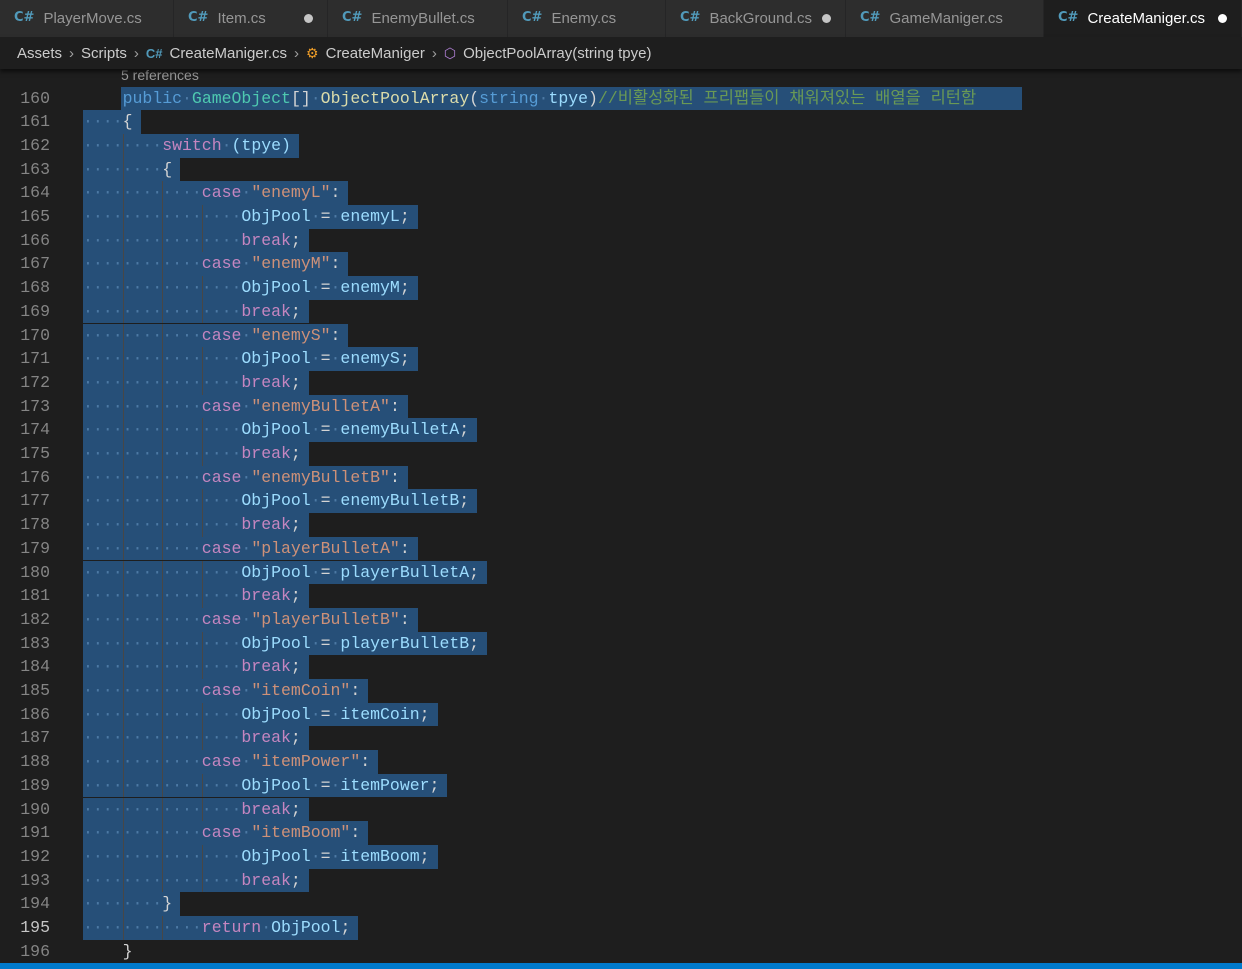  Describe the element at coordinates (160, 76) in the screenshot. I see `codelens-references: 5 references` at that location.